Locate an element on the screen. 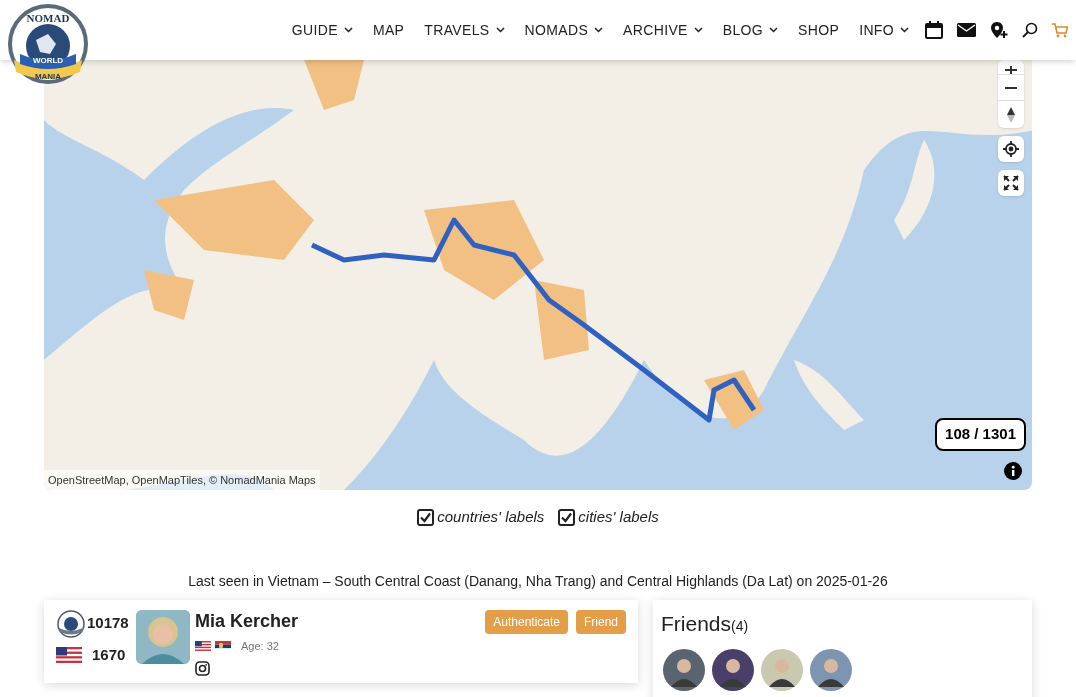  age-text: Age: 32 is located at coordinates (260, 646).